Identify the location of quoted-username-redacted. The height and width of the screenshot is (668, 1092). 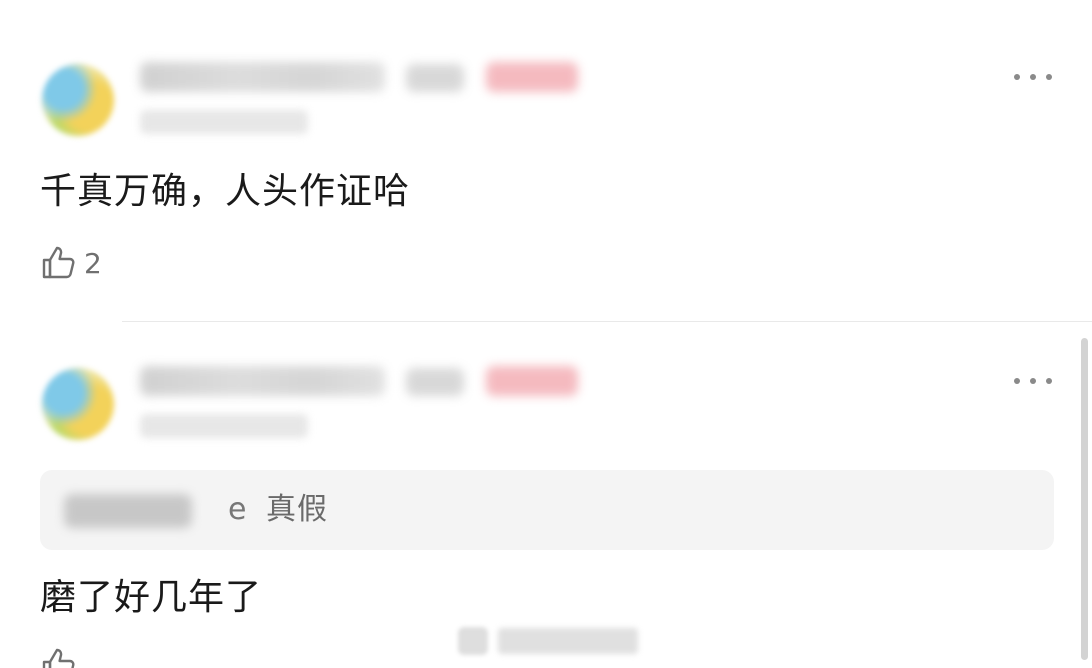
(128, 511).